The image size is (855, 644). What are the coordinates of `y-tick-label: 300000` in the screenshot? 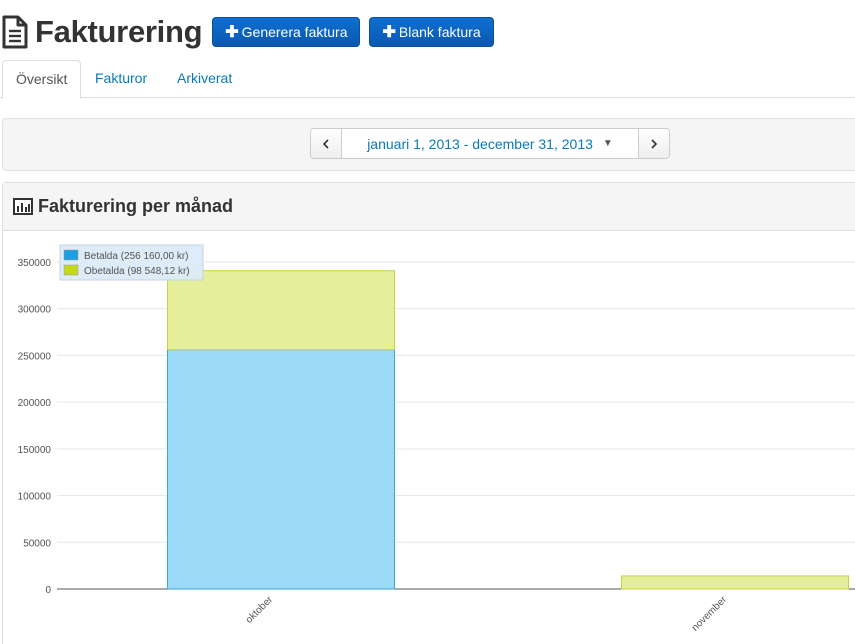 It's located at (35, 310).